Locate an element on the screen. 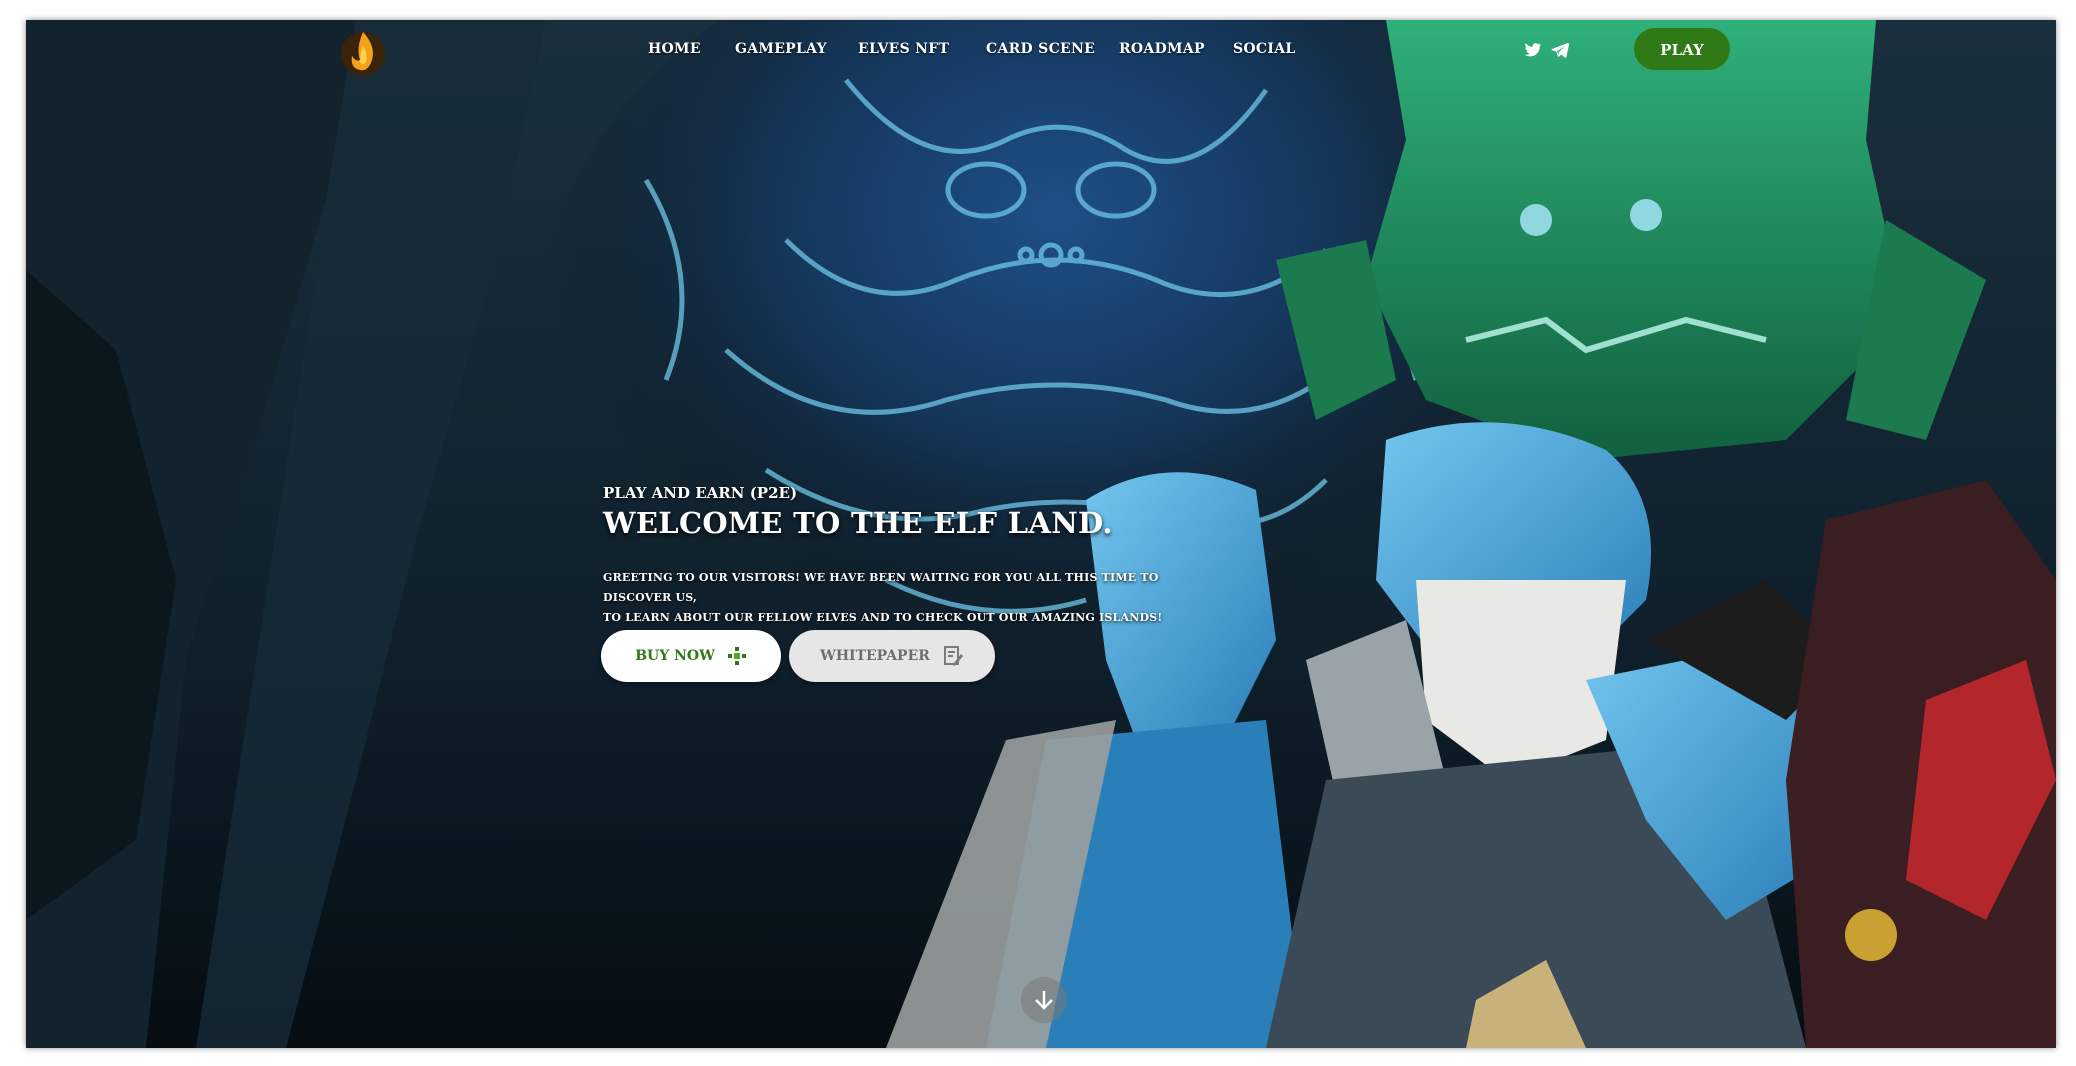  nav-item-gameplay: GAMEPLAY is located at coordinates (781, 49).